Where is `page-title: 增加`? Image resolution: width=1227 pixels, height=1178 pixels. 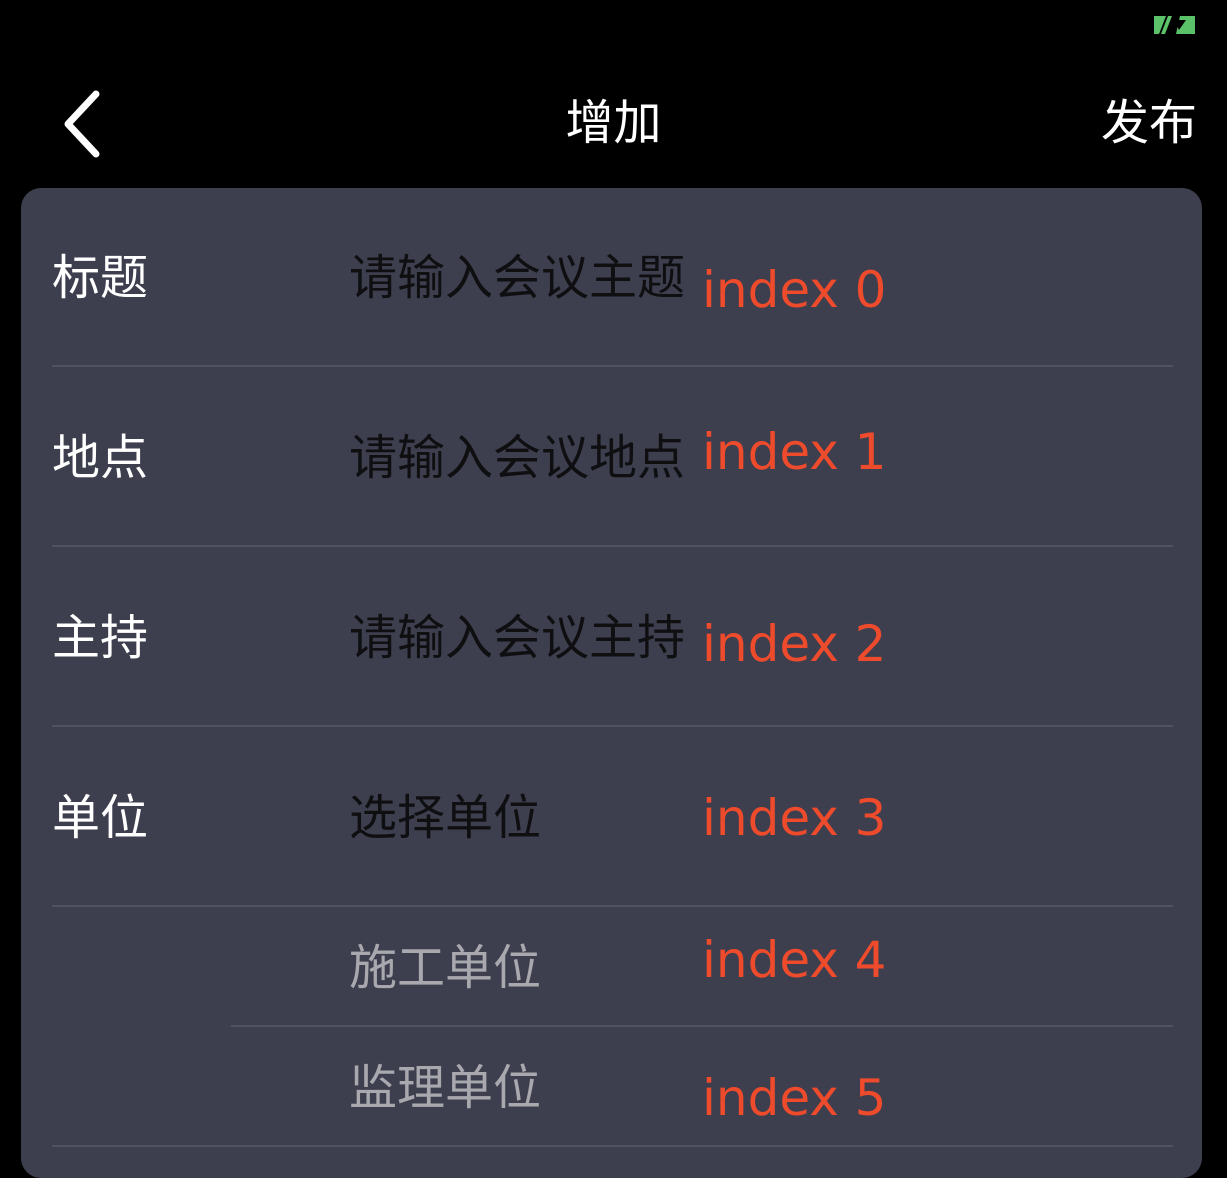
page-title: 增加 is located at coordinates (613, 123).